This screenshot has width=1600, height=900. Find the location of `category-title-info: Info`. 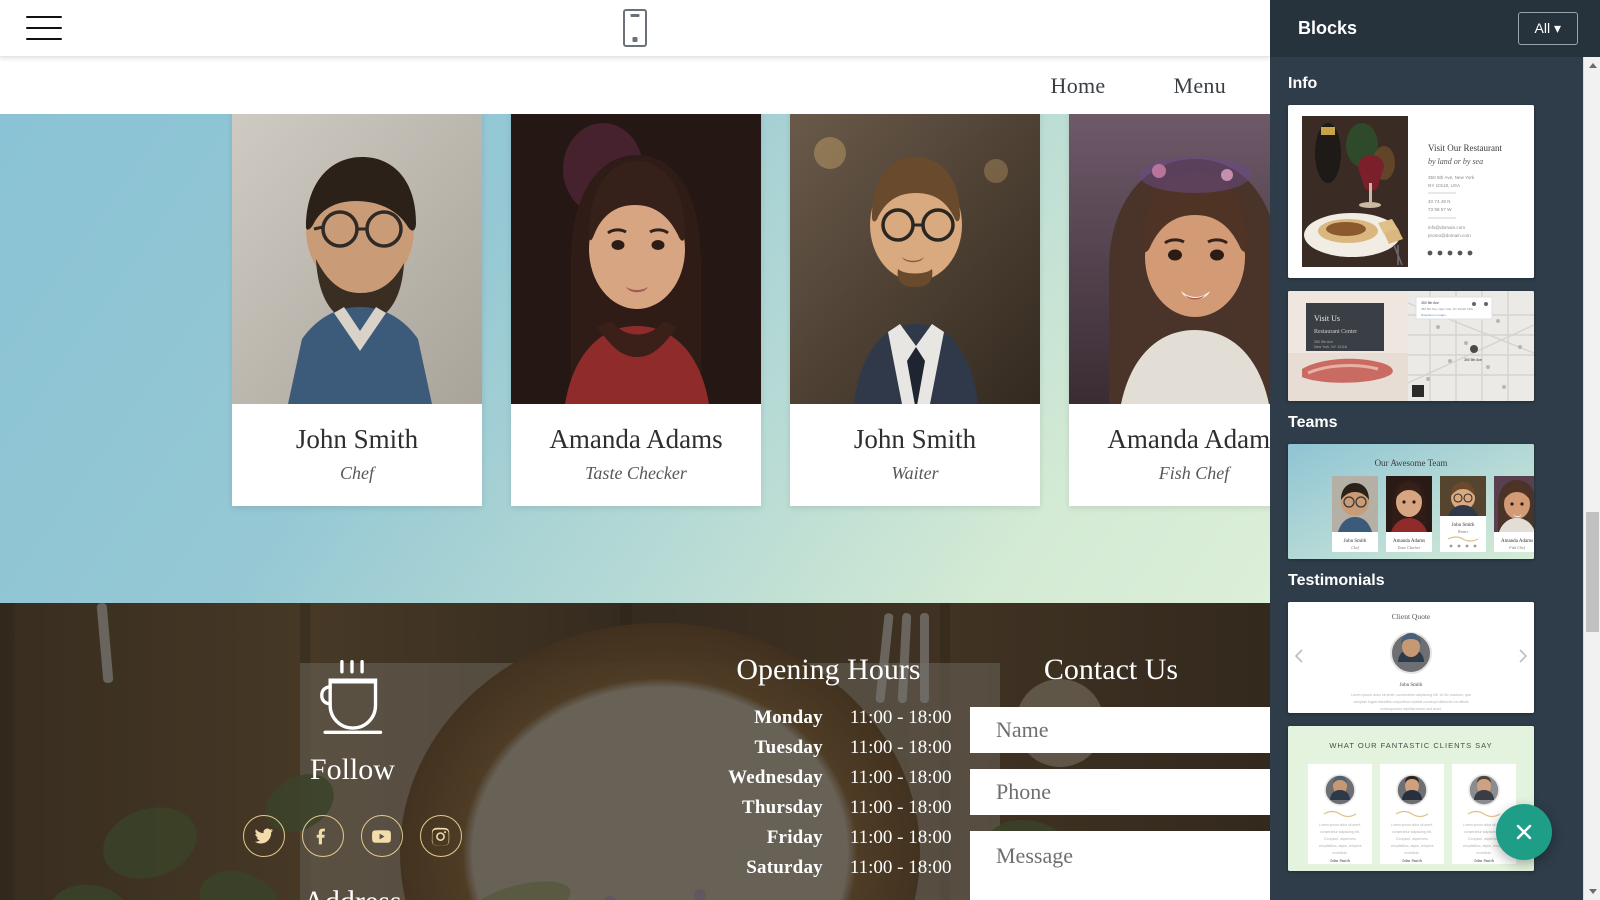

category-title-info: Info is located at coordinates (1303, 83).